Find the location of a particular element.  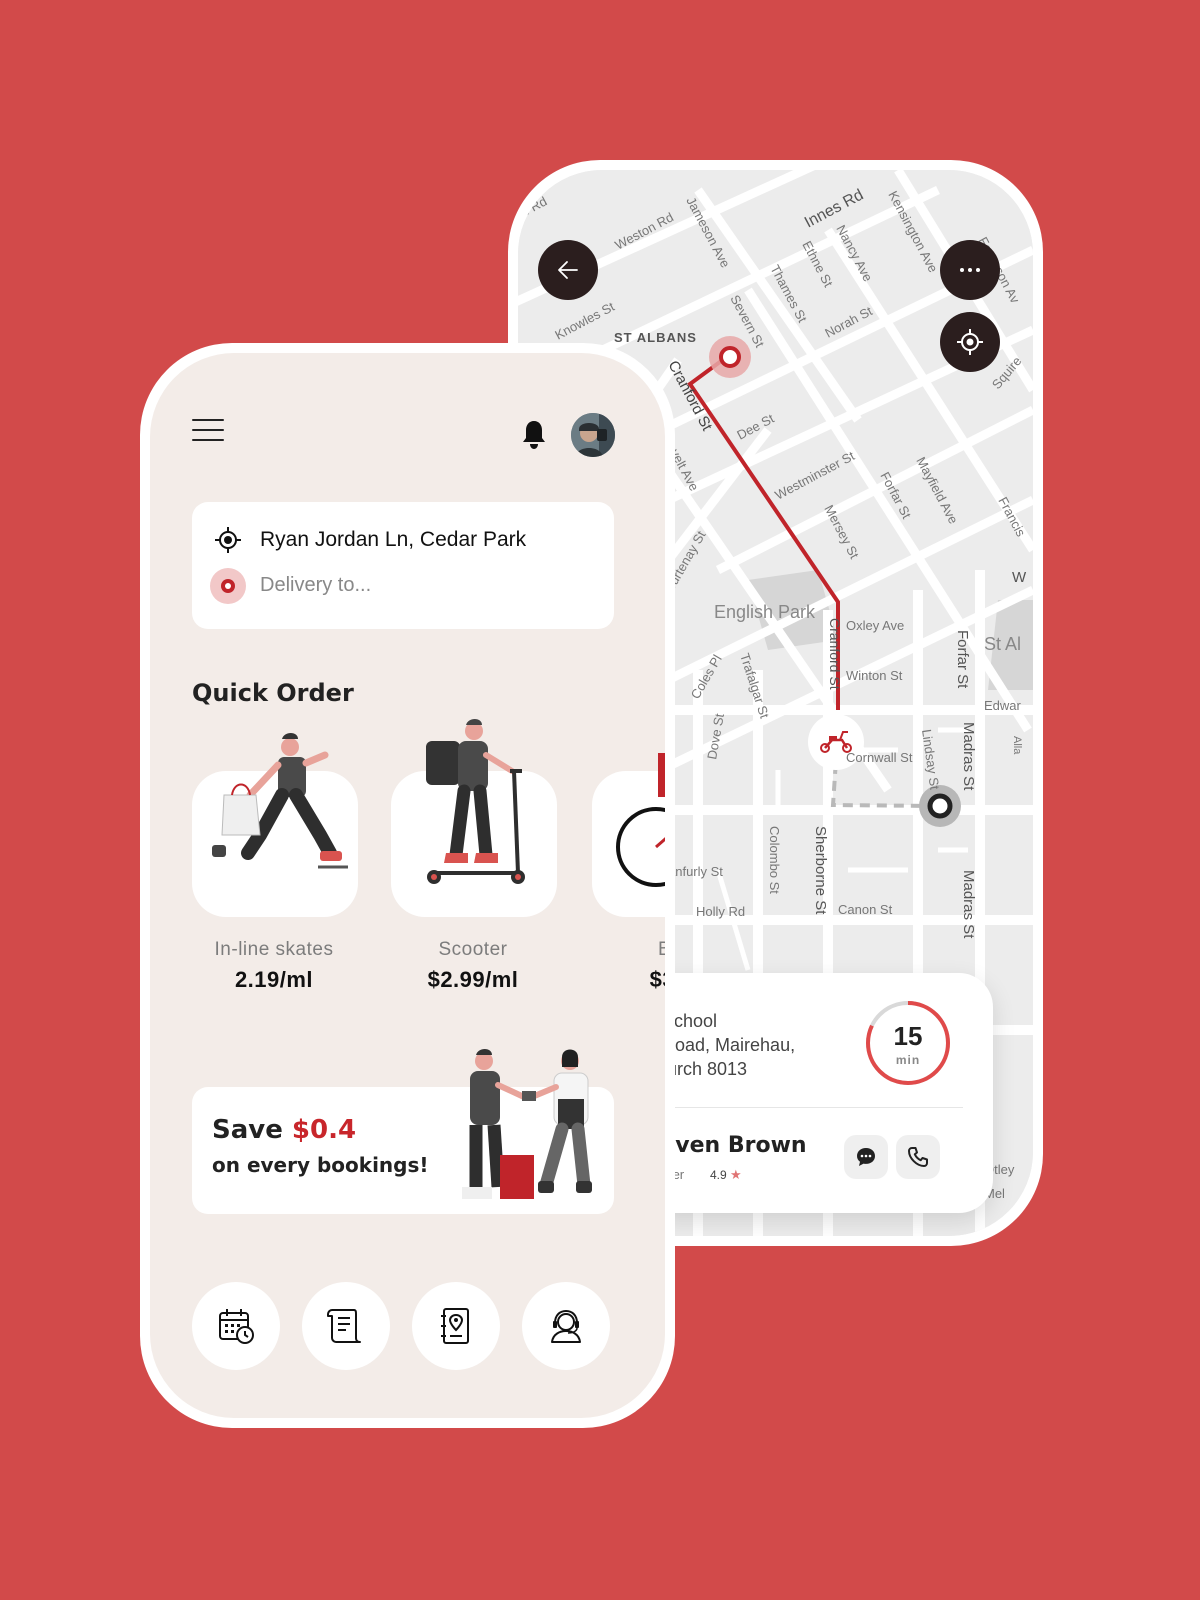

quick-order-title: Quick Order is located at coordinates (273, 693).